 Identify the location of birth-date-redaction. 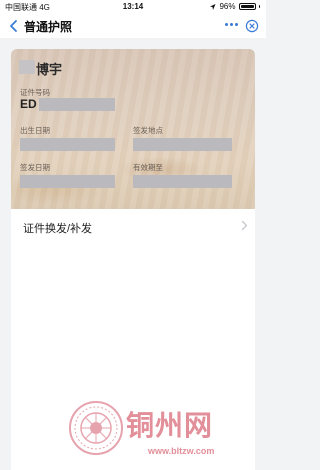
(67, 144).